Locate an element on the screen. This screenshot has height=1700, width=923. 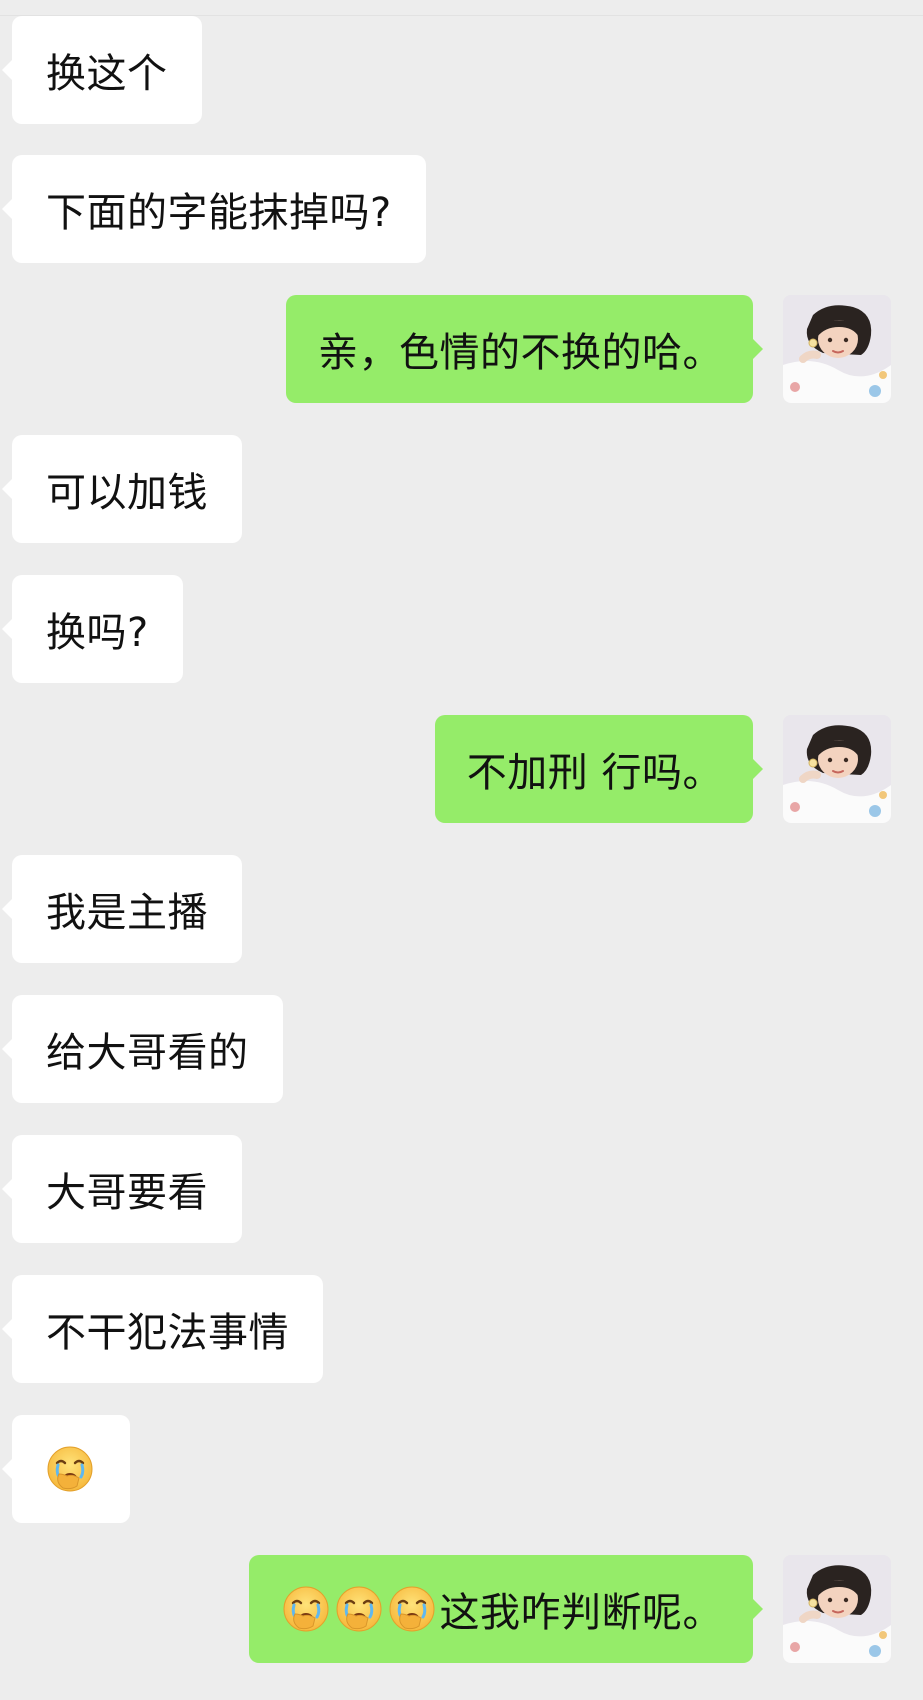
message-row: 下面的字能抹掉吗? is located at coordinates (461, 209).